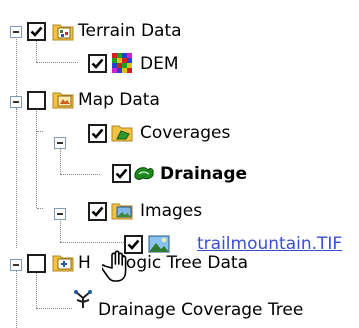  I want to click on collapse-toggle-terrain-data, so click(16, 32).